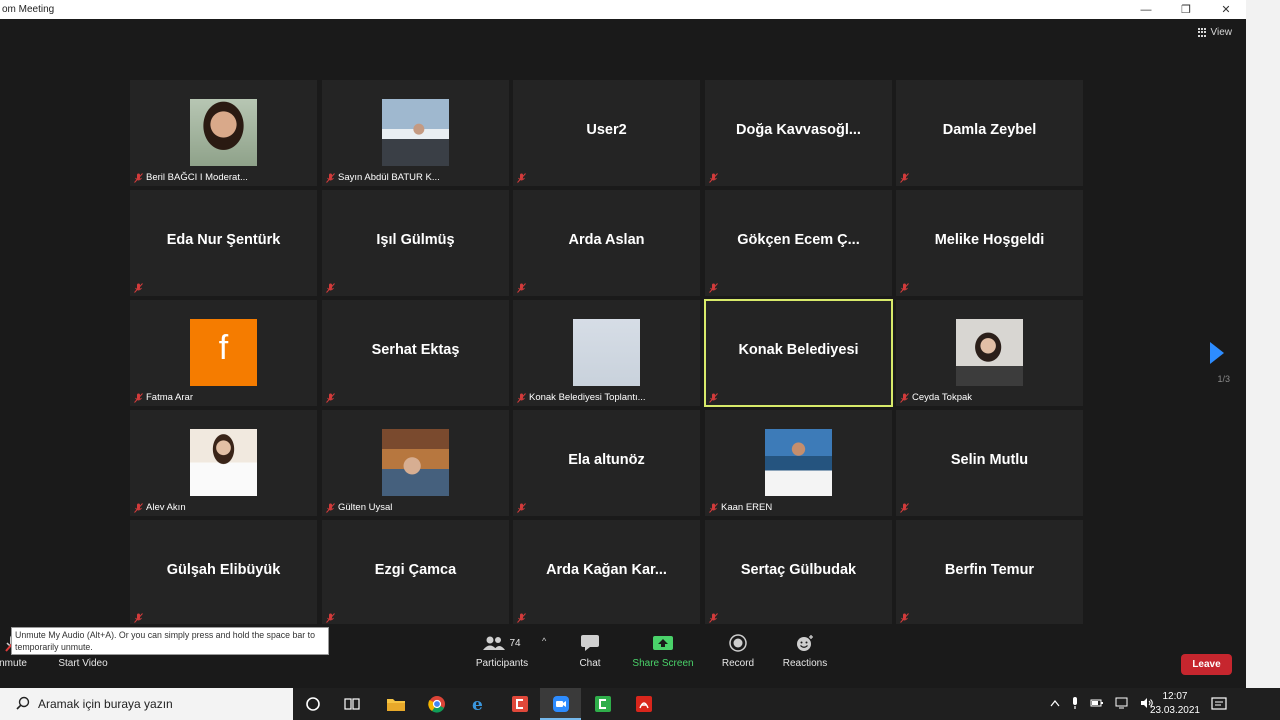  What do you see at coordinates (644, 704) in the screenshot?
I see `acrobat-icon` at bounding box center [644, 704].